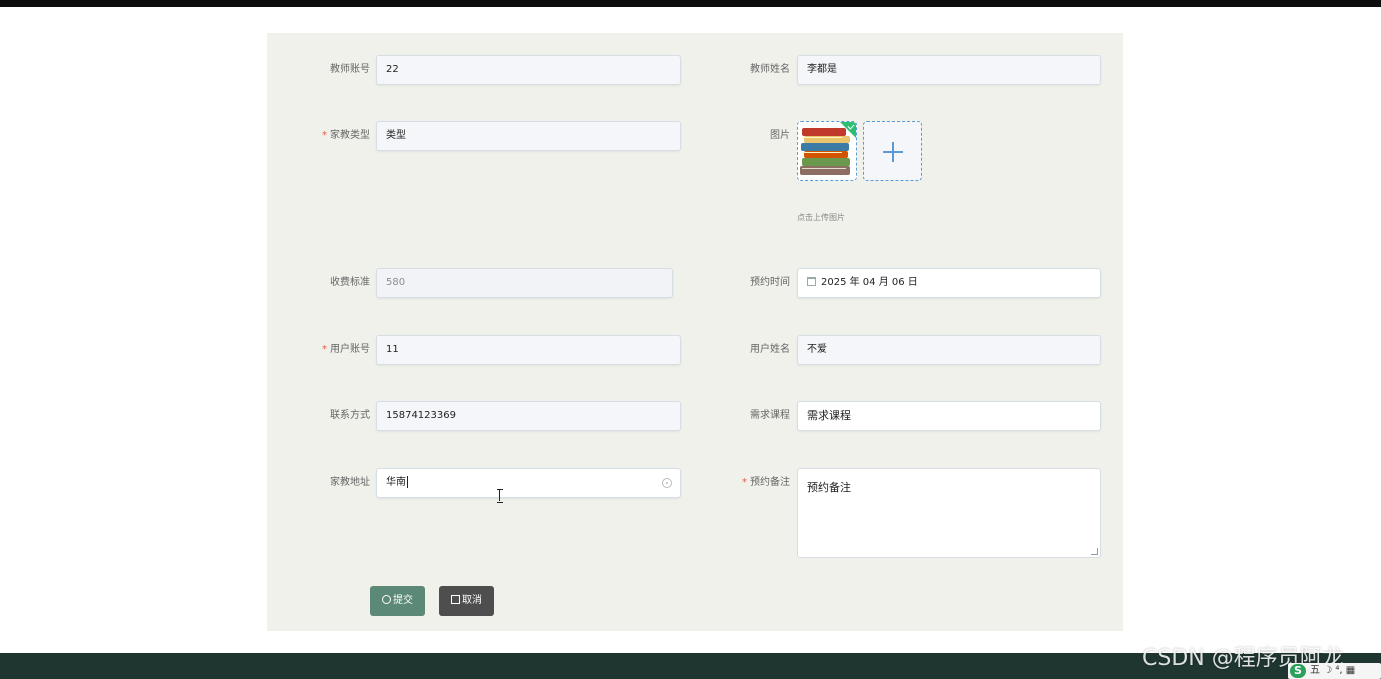 The width and height of the screenshot is (1381, 679). What do you see at coordinates (350, 69) in the screenshot?
I see `label-teacher-account: 教师账号` at bounding box center [350, 69].